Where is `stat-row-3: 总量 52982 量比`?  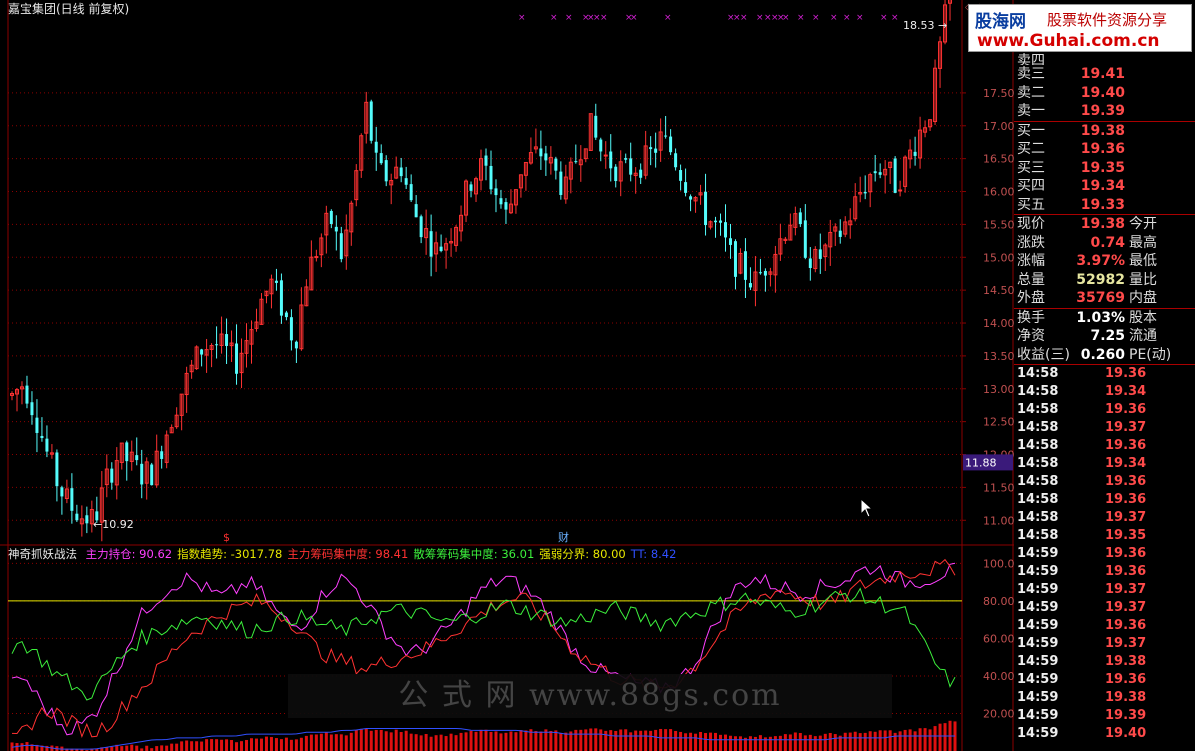 stat-row-3: 总量 52982 量比 is located at coordinates (1087, 279).